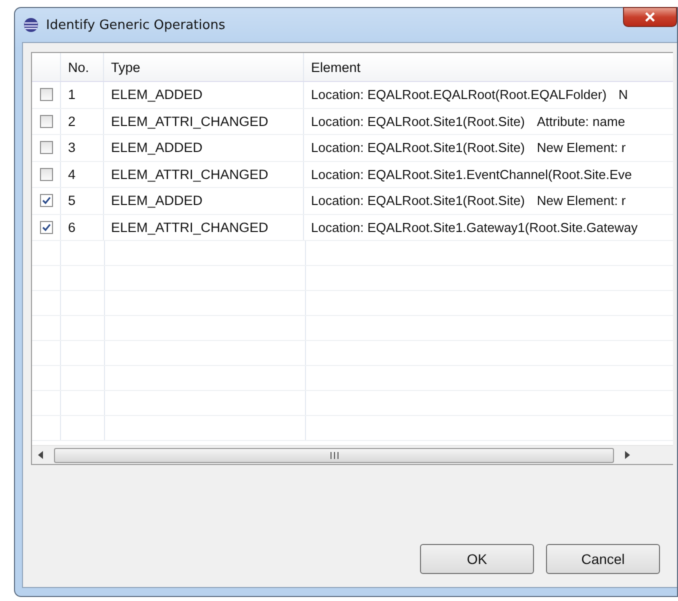 Image resolution: width=678 pixels, height=601 pixels. Describe the element at coordinates (136, 25) in the screenshot. I see `window-title: Identify Generic Operations` at that location.